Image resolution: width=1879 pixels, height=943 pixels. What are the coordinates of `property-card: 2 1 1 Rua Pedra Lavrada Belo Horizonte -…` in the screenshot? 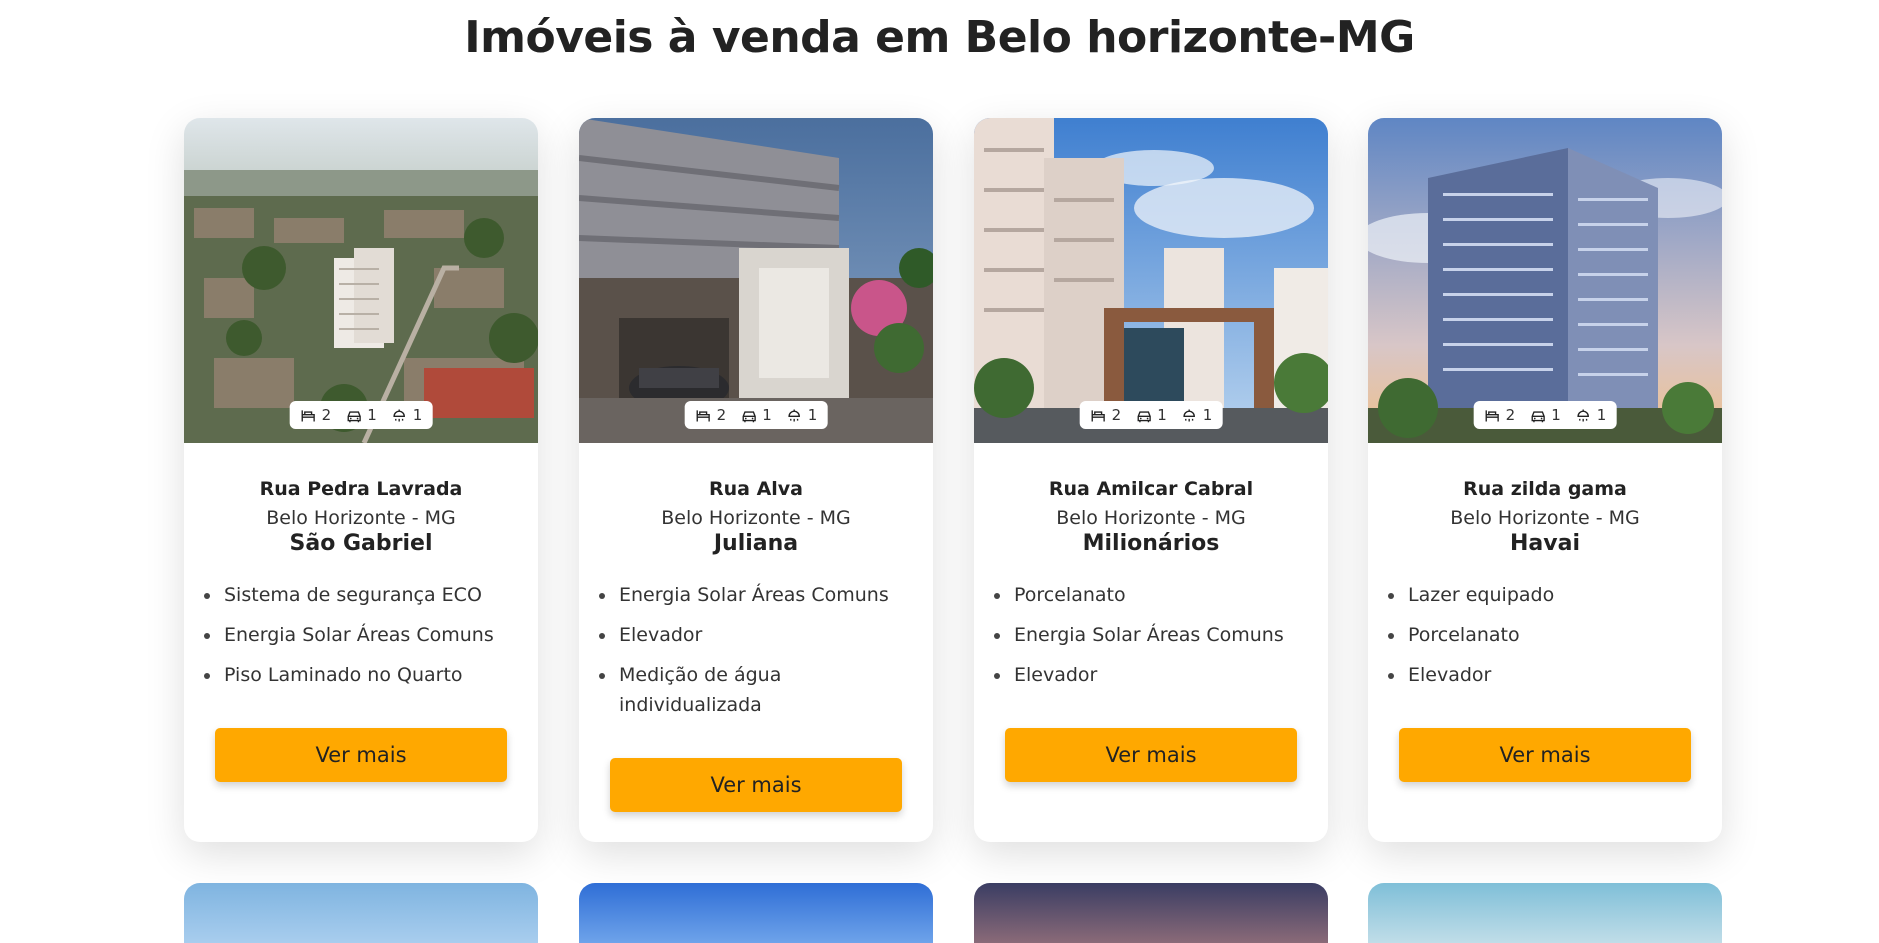 It's located at (361, 480).